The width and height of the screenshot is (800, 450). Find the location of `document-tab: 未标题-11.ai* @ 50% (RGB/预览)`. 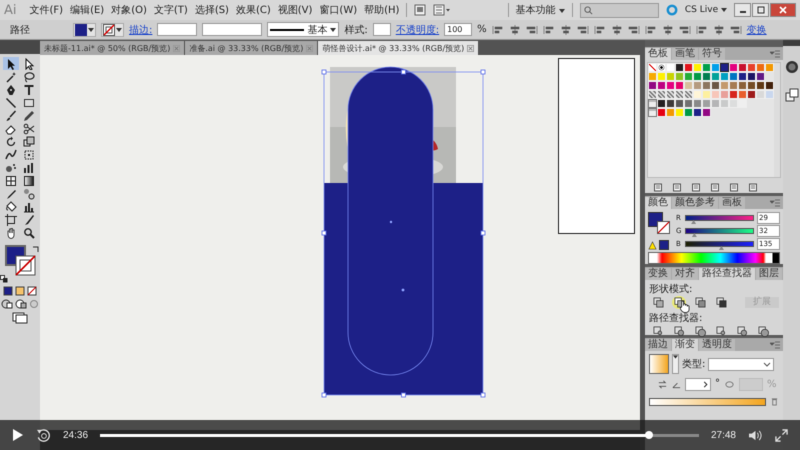

document-tab: 未标题-11.ai* @ 50% (RGB/预览) is located at coordinates (112, 48).